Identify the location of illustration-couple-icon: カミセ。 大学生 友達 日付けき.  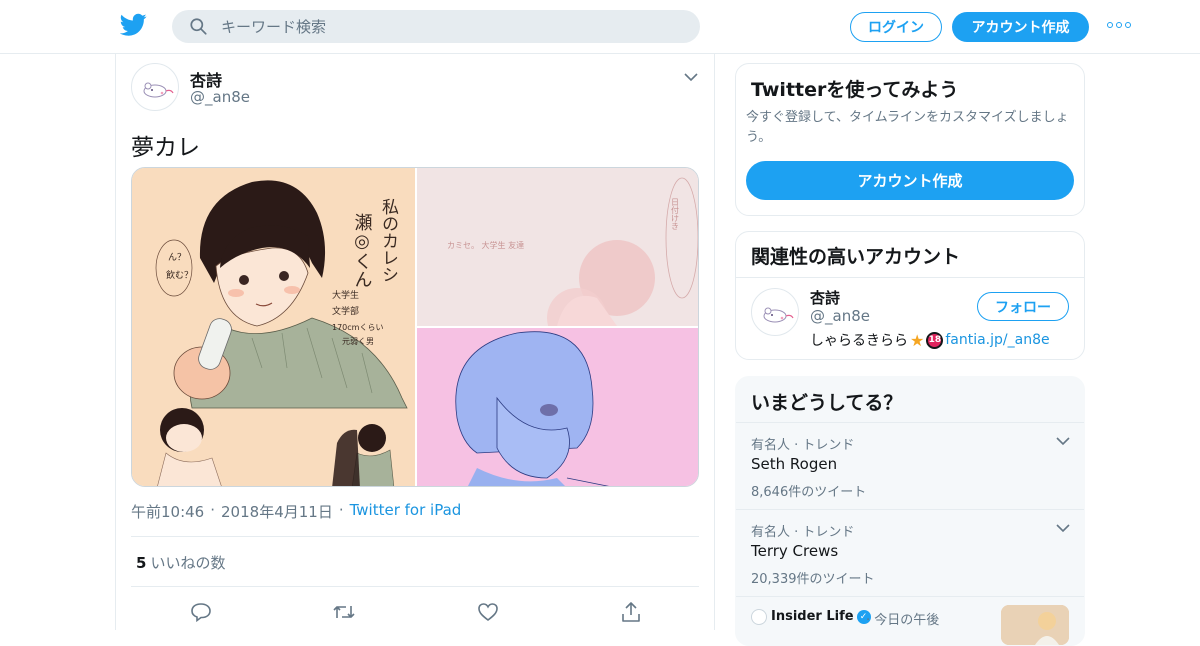
(557, 258).